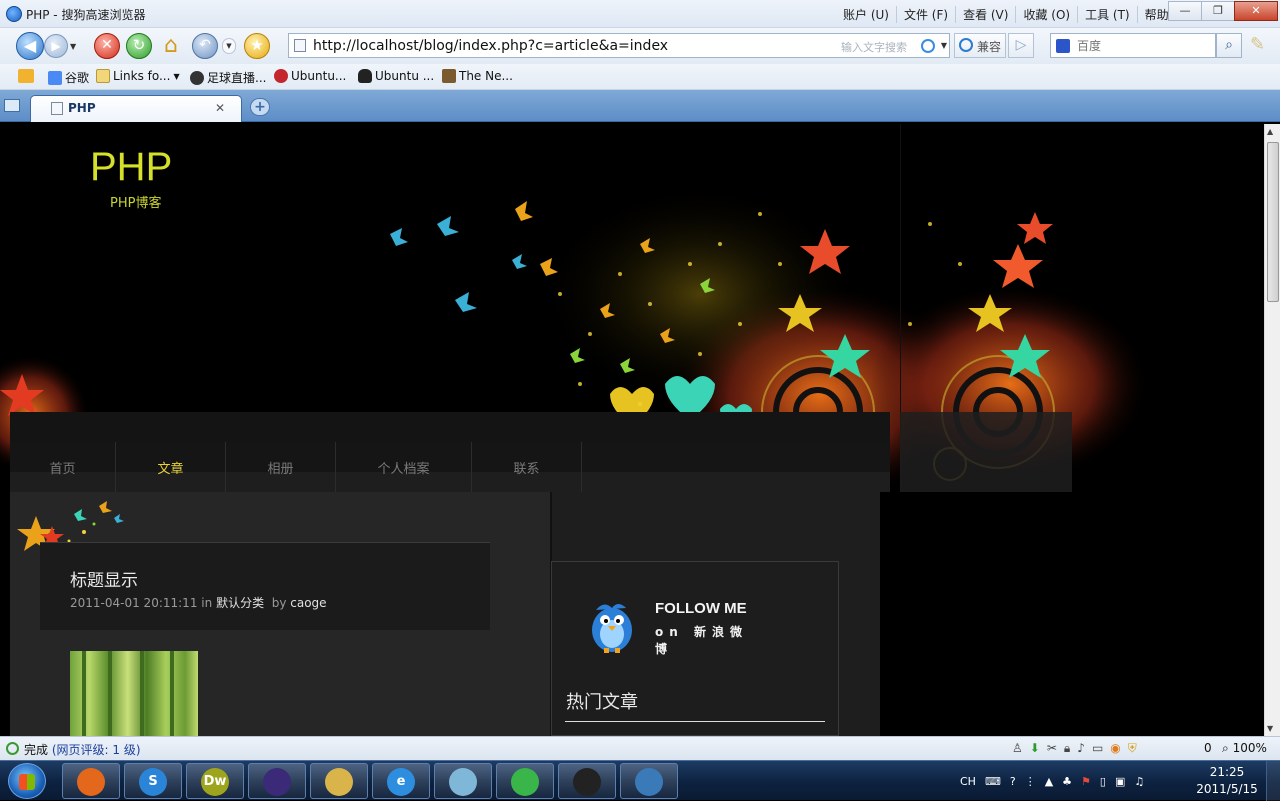 This screenshot has width=1280, height=801. Describe the element at coordinates (1021, 45) in the screenshot. I see `go-button: ▷` at that location.